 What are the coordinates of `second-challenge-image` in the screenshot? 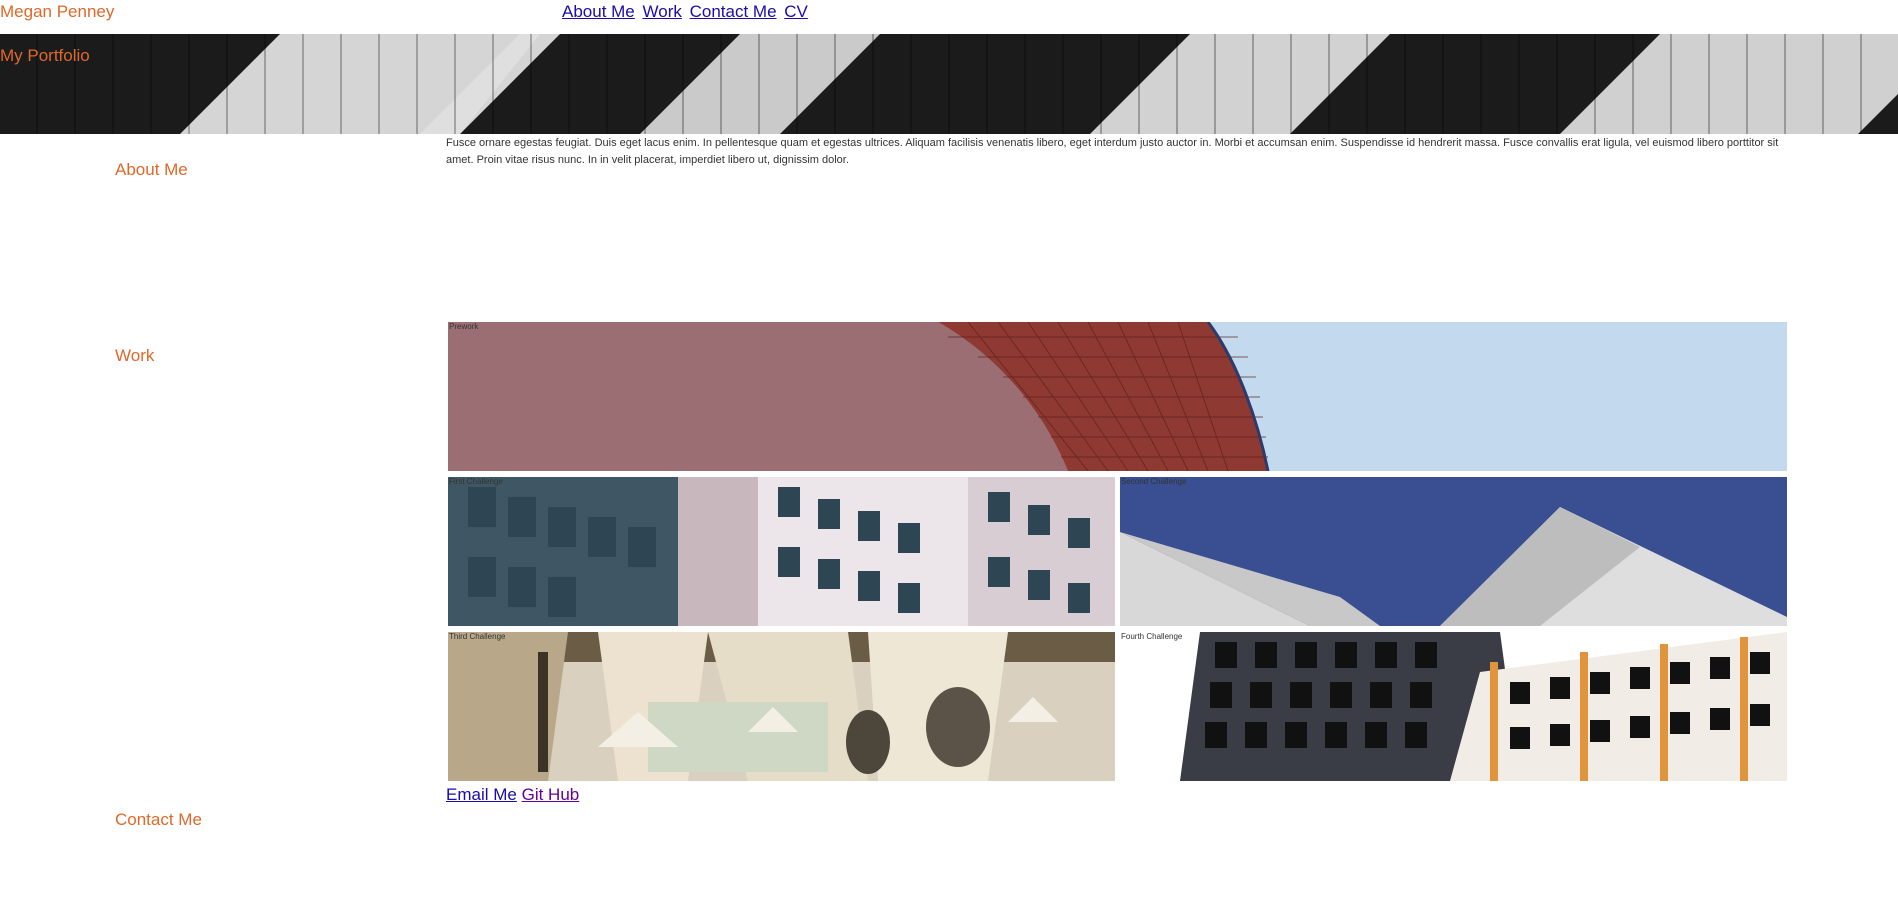 It's located at (1453, 551).